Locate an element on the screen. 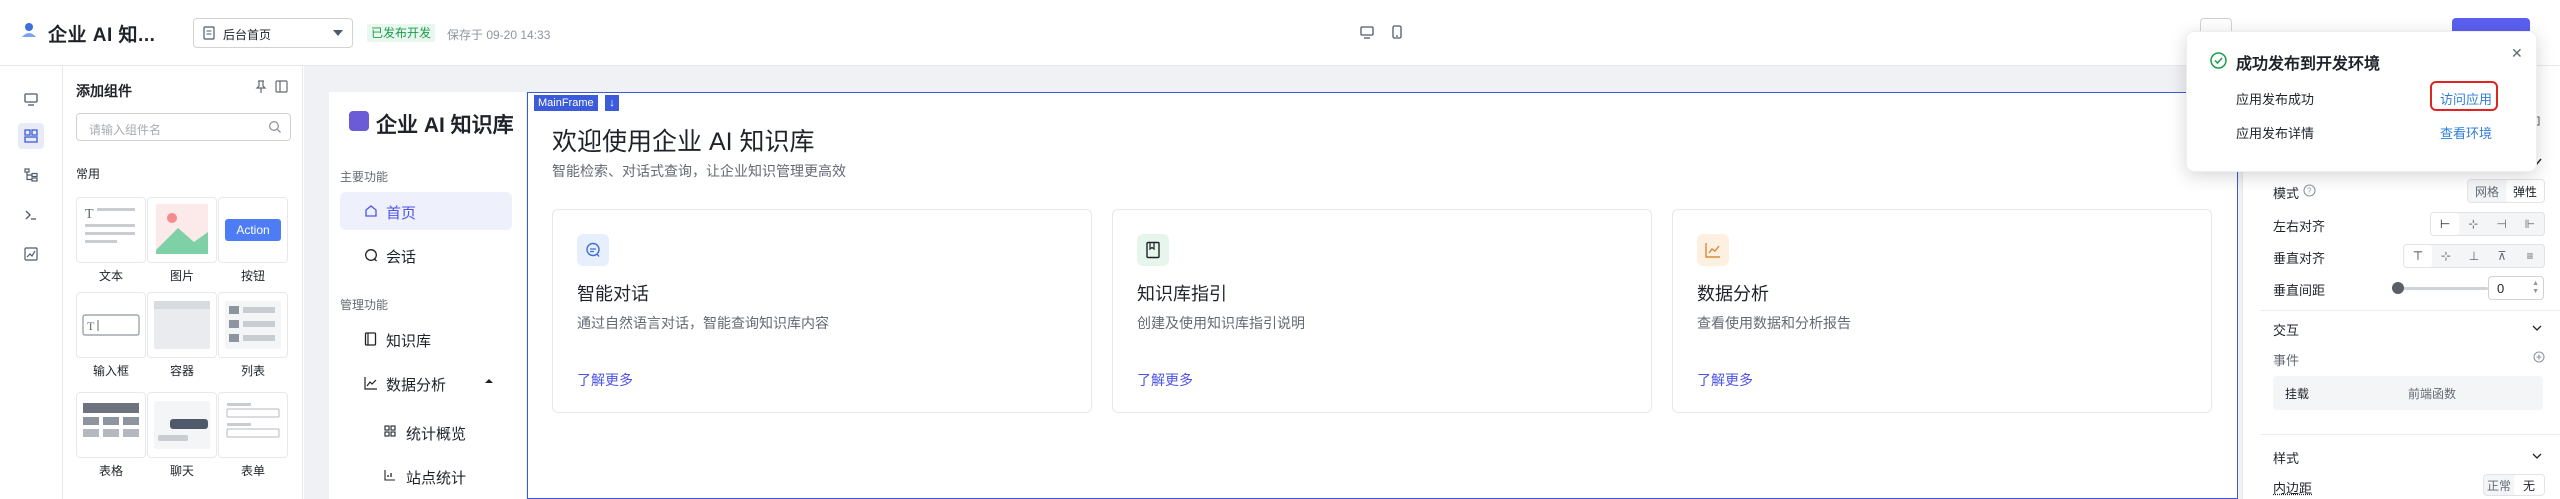 The image size is (2560, 499). component-tile-button: Action is located at coordinates (253, 230).